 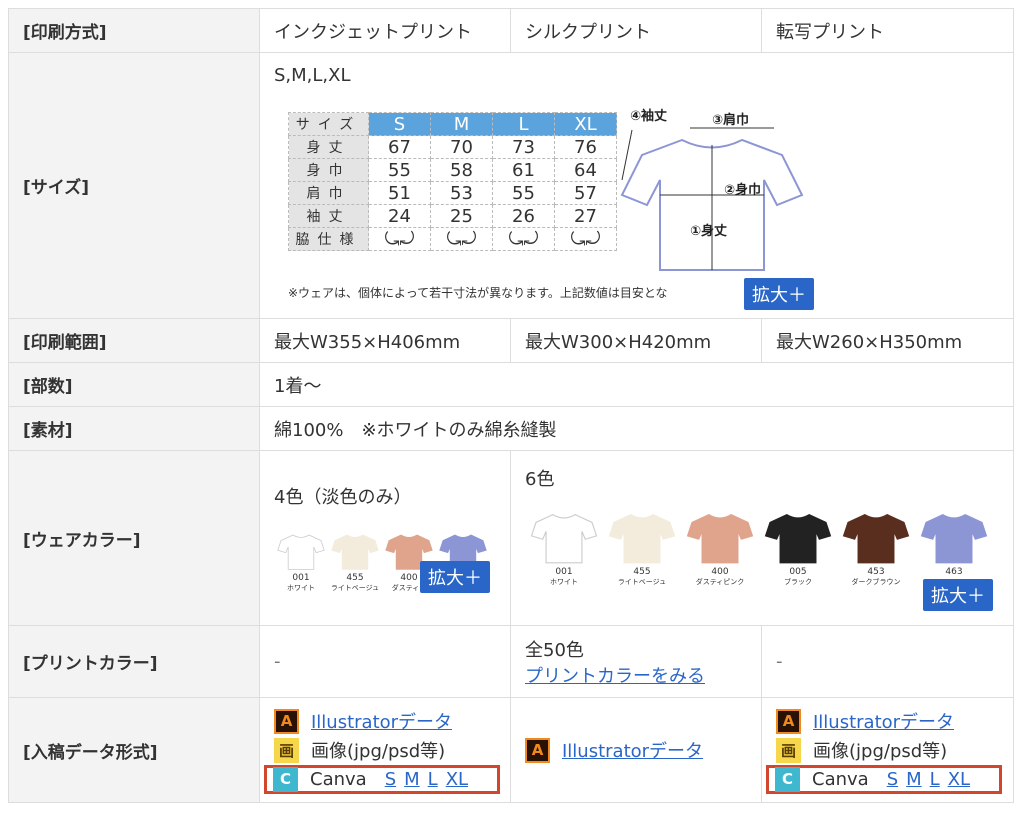 What do you see at coordinates (328, 216) in the screenshot?
I see `size-row-label: 袖丈` at bounding box center [328, 216].